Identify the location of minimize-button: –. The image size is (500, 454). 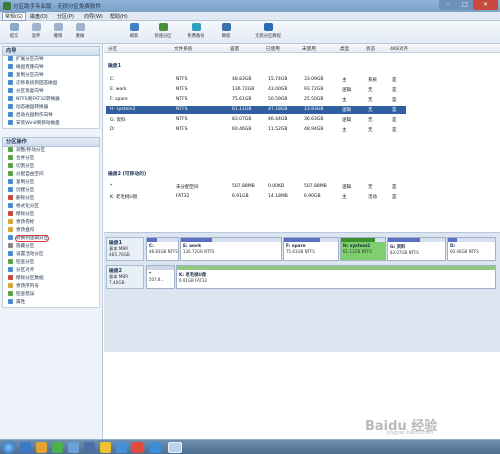
(448, 5).